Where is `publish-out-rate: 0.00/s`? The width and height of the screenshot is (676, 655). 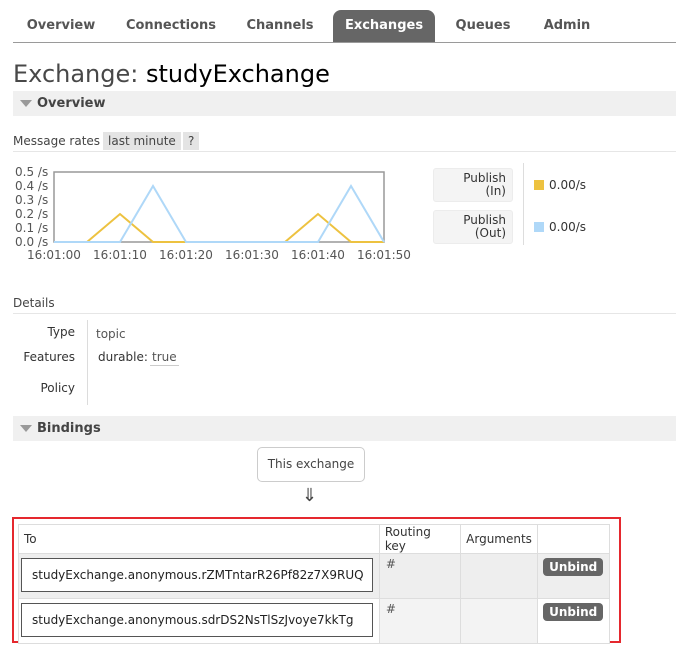 publish-out-rate: 0.00/s is located at coordinates (568, 227).